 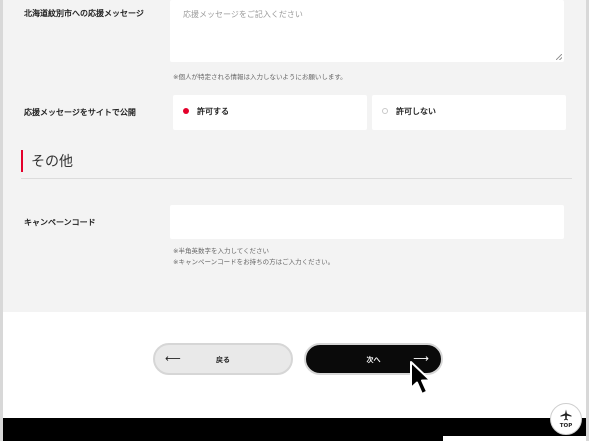 I want to click on footer-strip, so click(x=514, y=438).